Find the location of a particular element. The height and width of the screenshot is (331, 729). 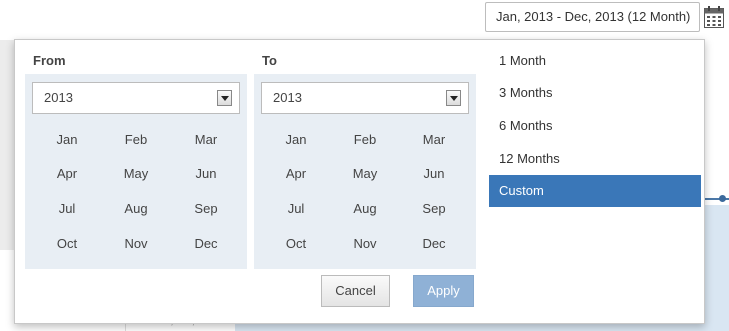

to-month-jan: Jan is located at coordinates (296, 139).